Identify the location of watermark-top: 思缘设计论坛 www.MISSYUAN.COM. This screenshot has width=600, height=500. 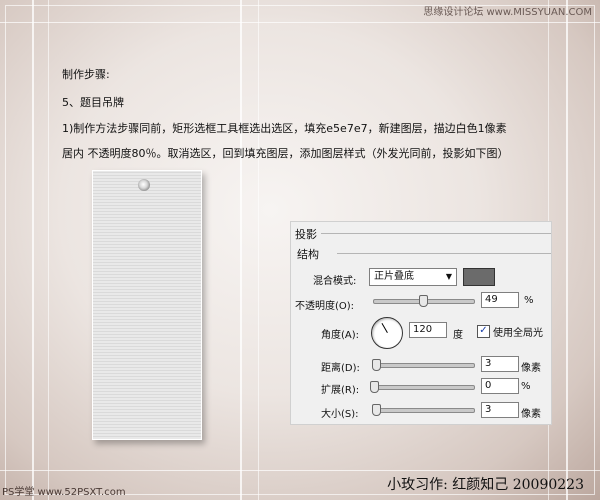
(507, 12).